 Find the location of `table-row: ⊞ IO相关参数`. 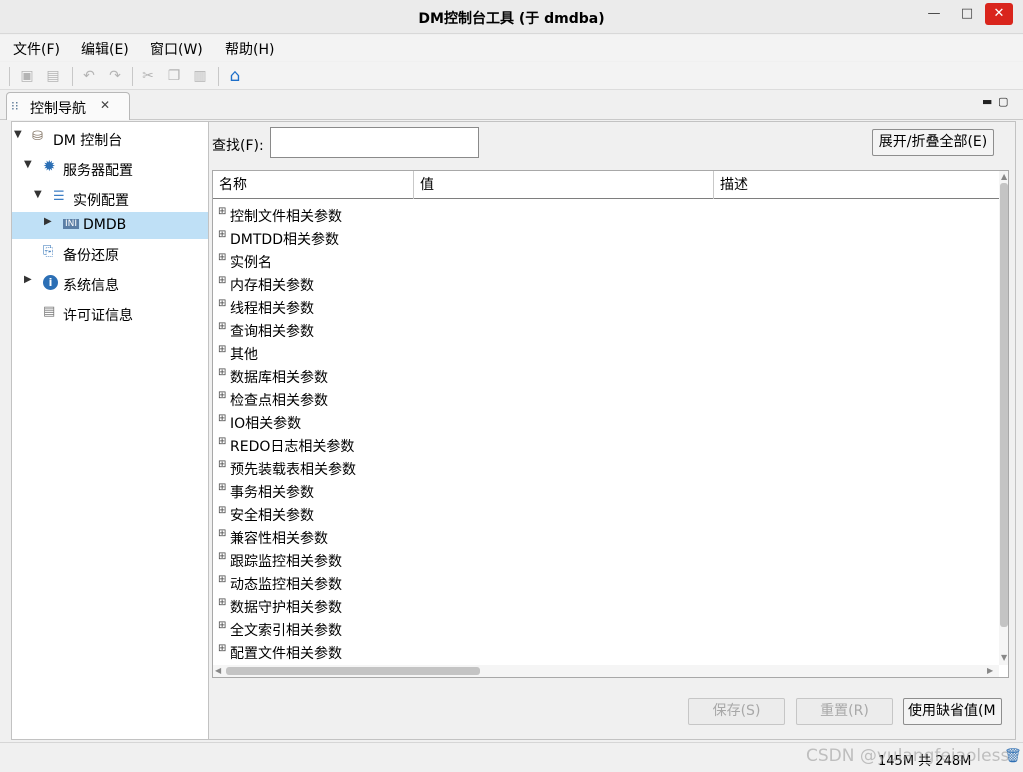

table-row: ⊞ IO相关参数 is located at coordinates (606, 421).